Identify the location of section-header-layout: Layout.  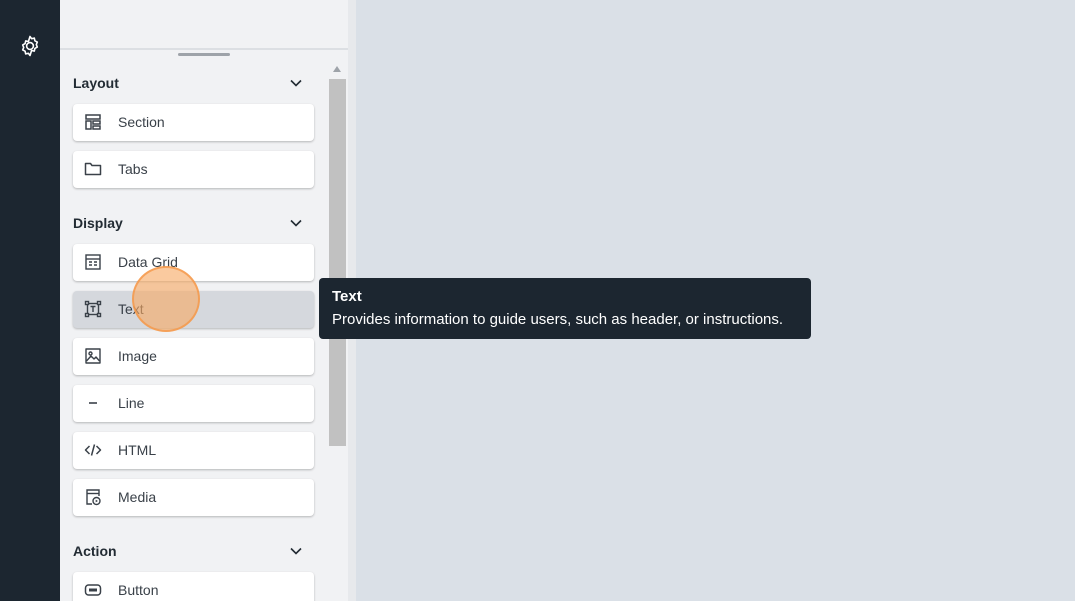
(188, 83).